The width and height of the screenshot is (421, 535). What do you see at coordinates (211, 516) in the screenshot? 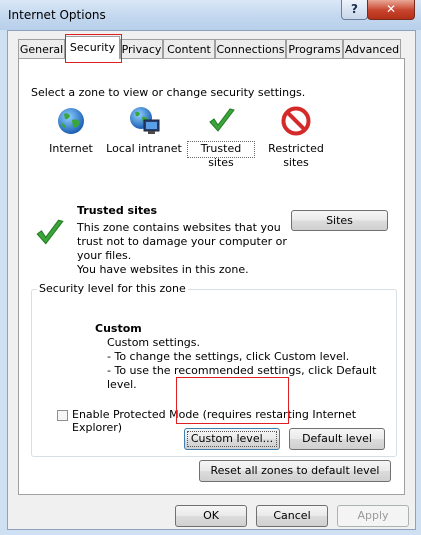
I see `ok-button: OK` at bounding box center [211, 516].